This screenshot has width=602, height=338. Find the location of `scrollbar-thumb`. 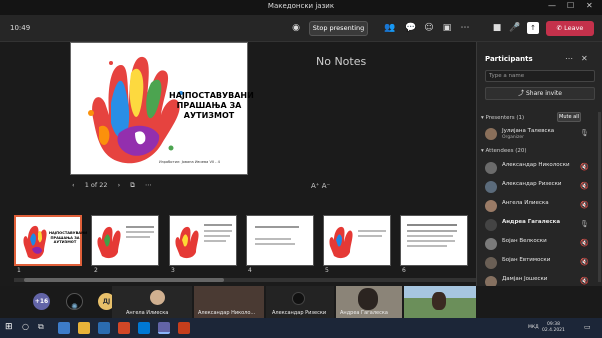

scrollbar-thumb is located at coordinates (124, 280).